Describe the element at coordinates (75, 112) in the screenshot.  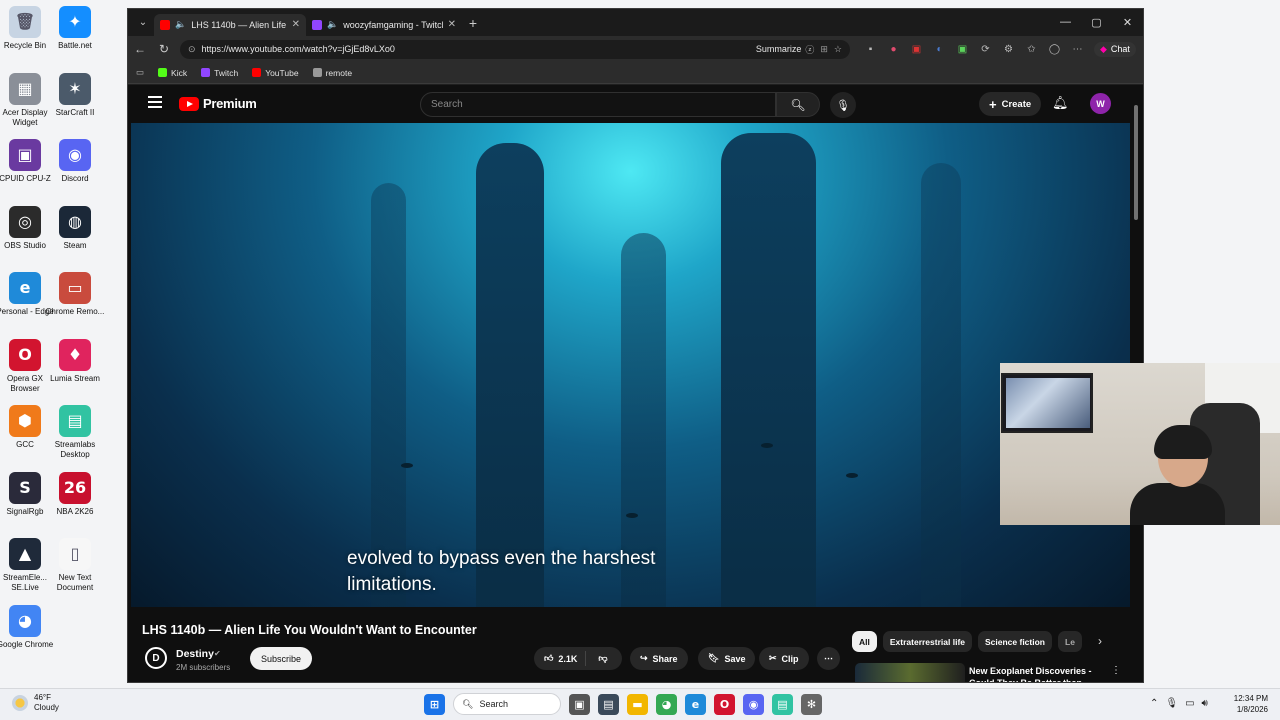
I see `desktop-icon-label: StarCraft II` at that location.